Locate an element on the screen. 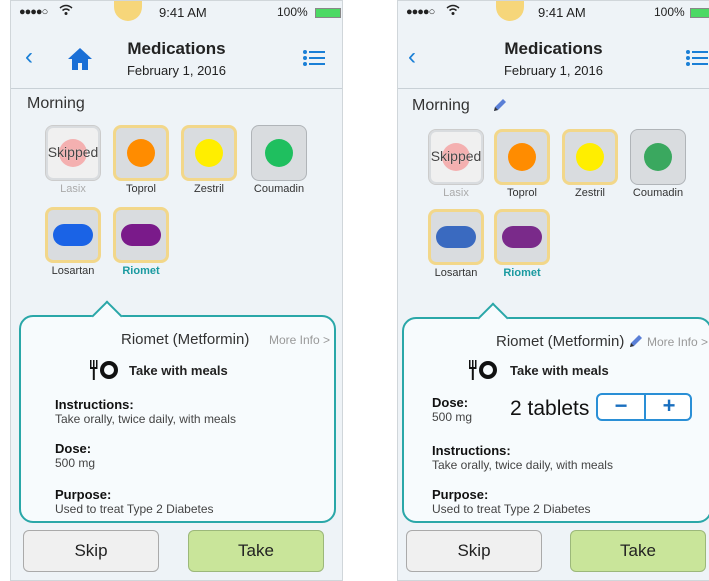  page-date: February 1, 2016 is located at coordinates (553, 70).